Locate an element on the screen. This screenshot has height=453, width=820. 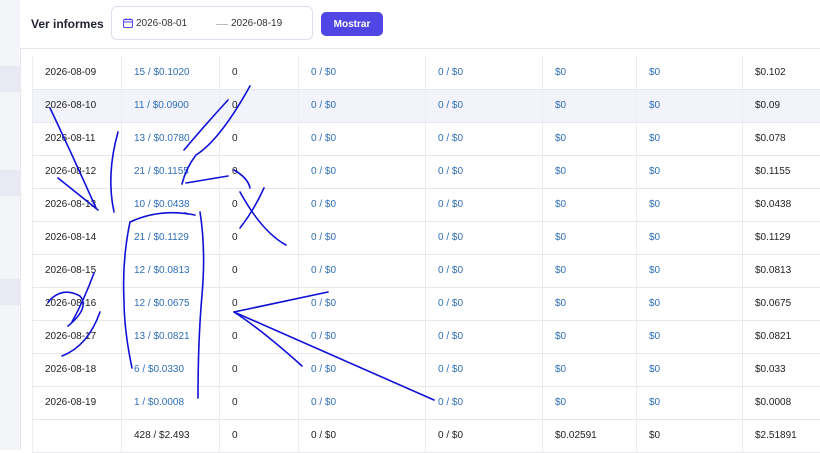
cell-total: $0.1129 is located at coordinates (781, 237).